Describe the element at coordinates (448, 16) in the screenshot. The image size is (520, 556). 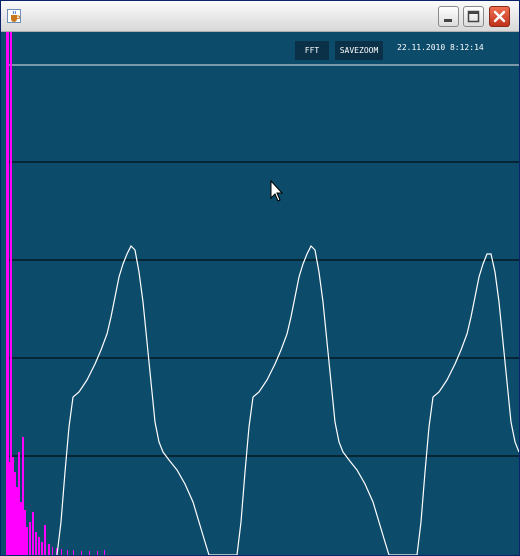
I see `minimize-button` at that location.